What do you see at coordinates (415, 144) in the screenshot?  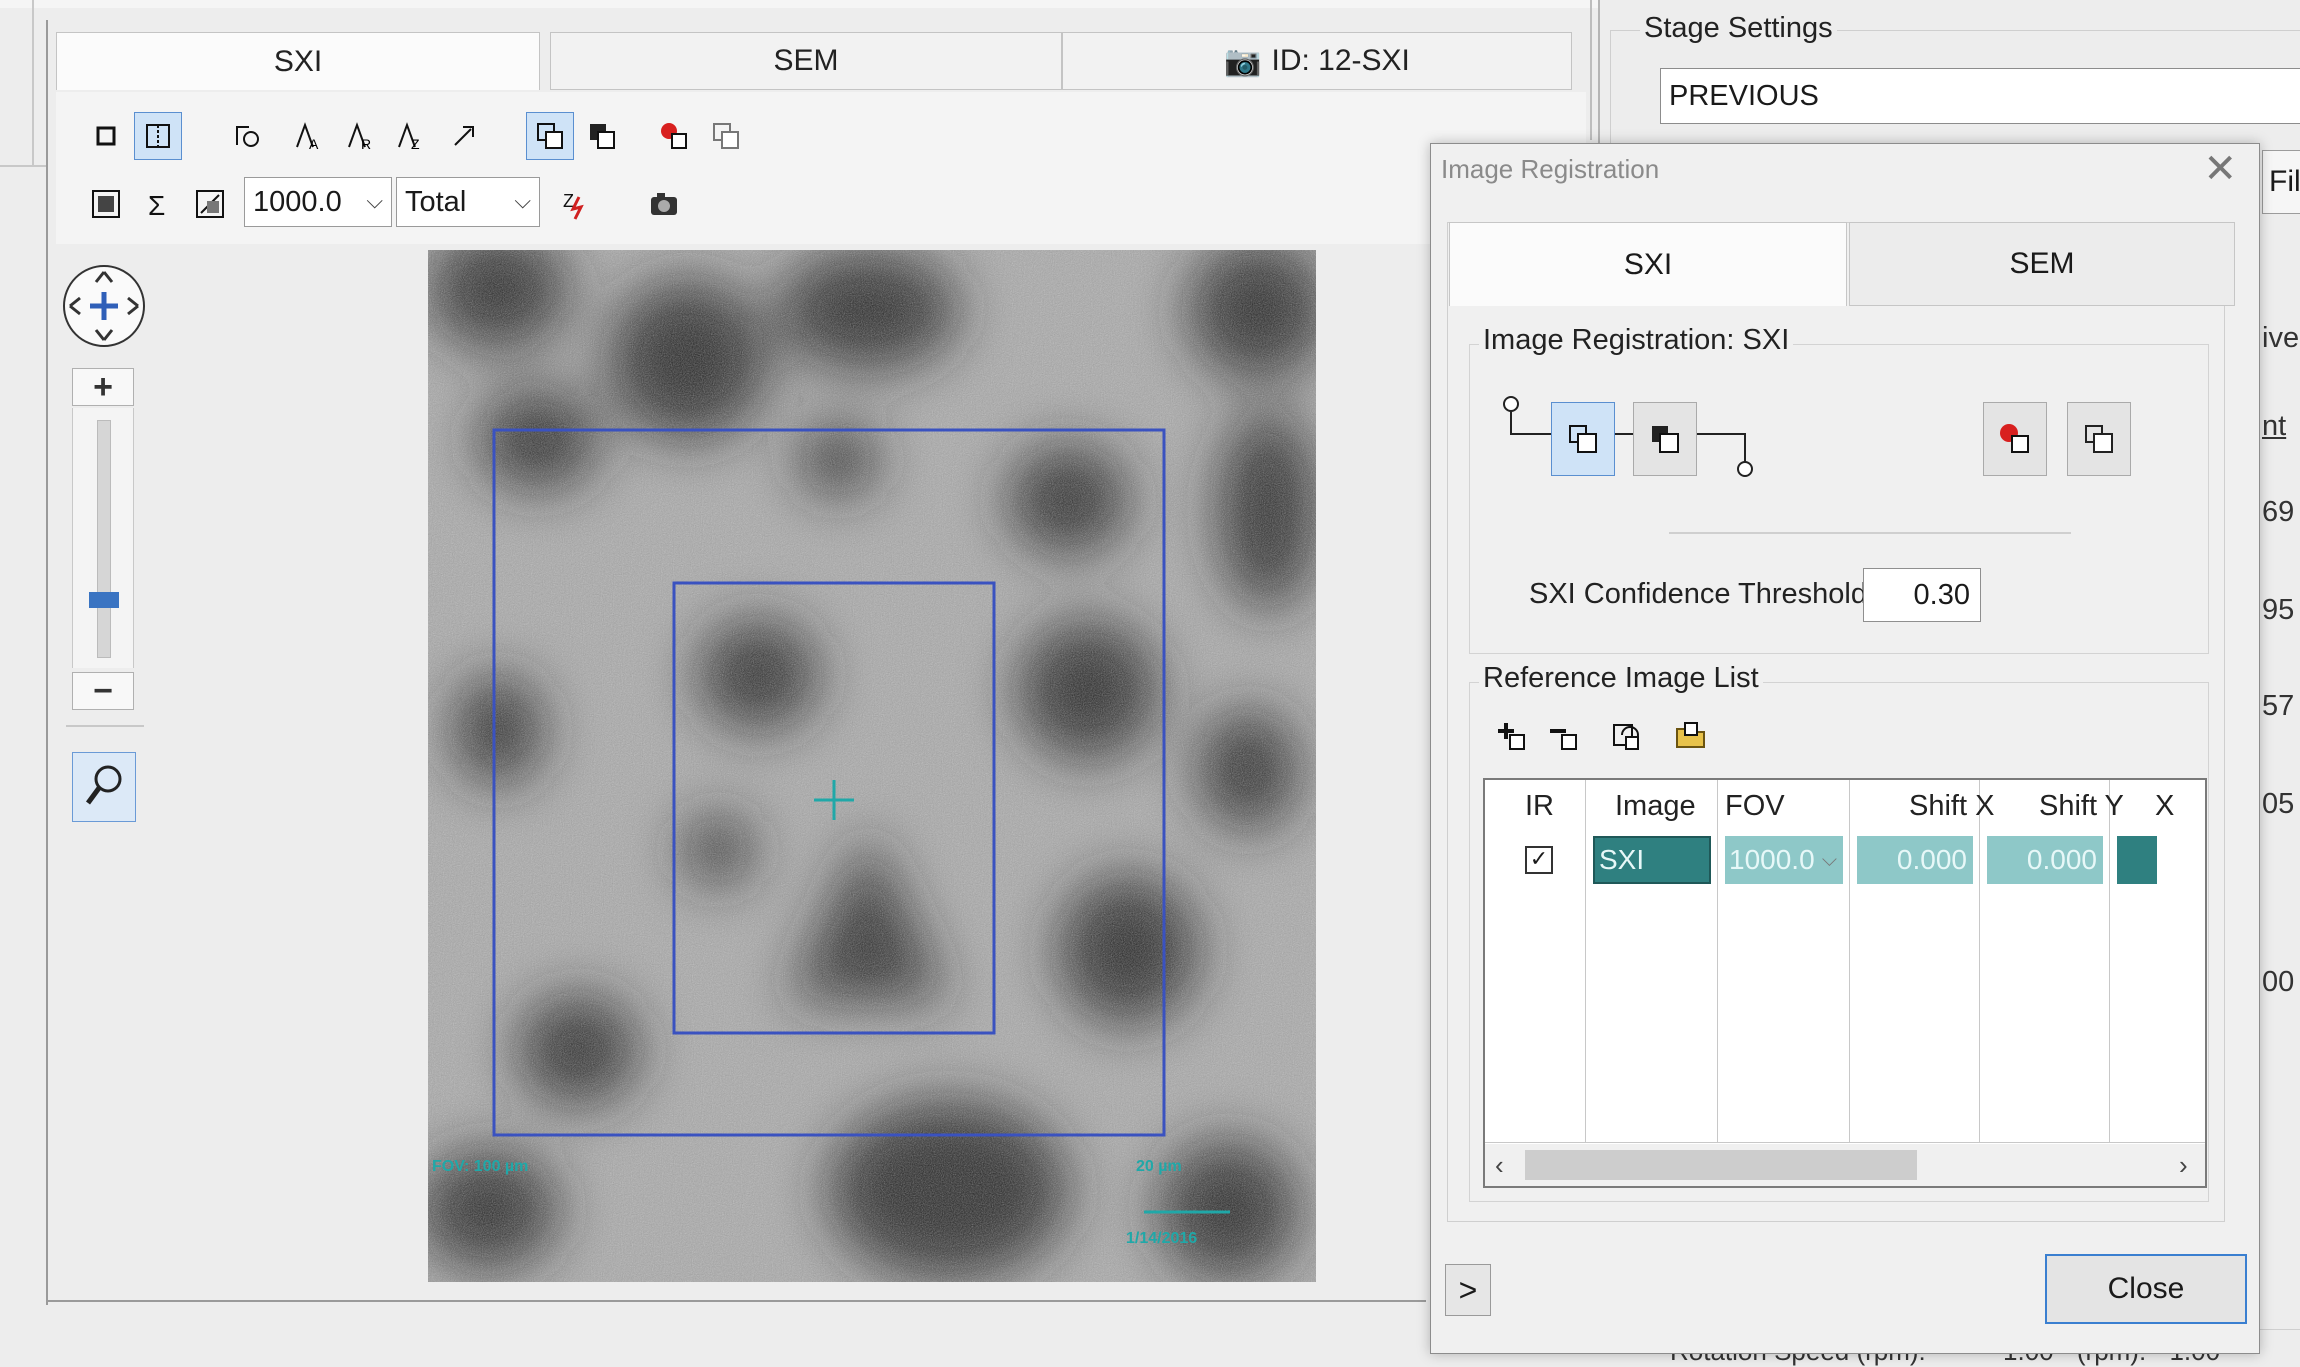 I see `svg-text: Z` at bounding box center [415, 144].